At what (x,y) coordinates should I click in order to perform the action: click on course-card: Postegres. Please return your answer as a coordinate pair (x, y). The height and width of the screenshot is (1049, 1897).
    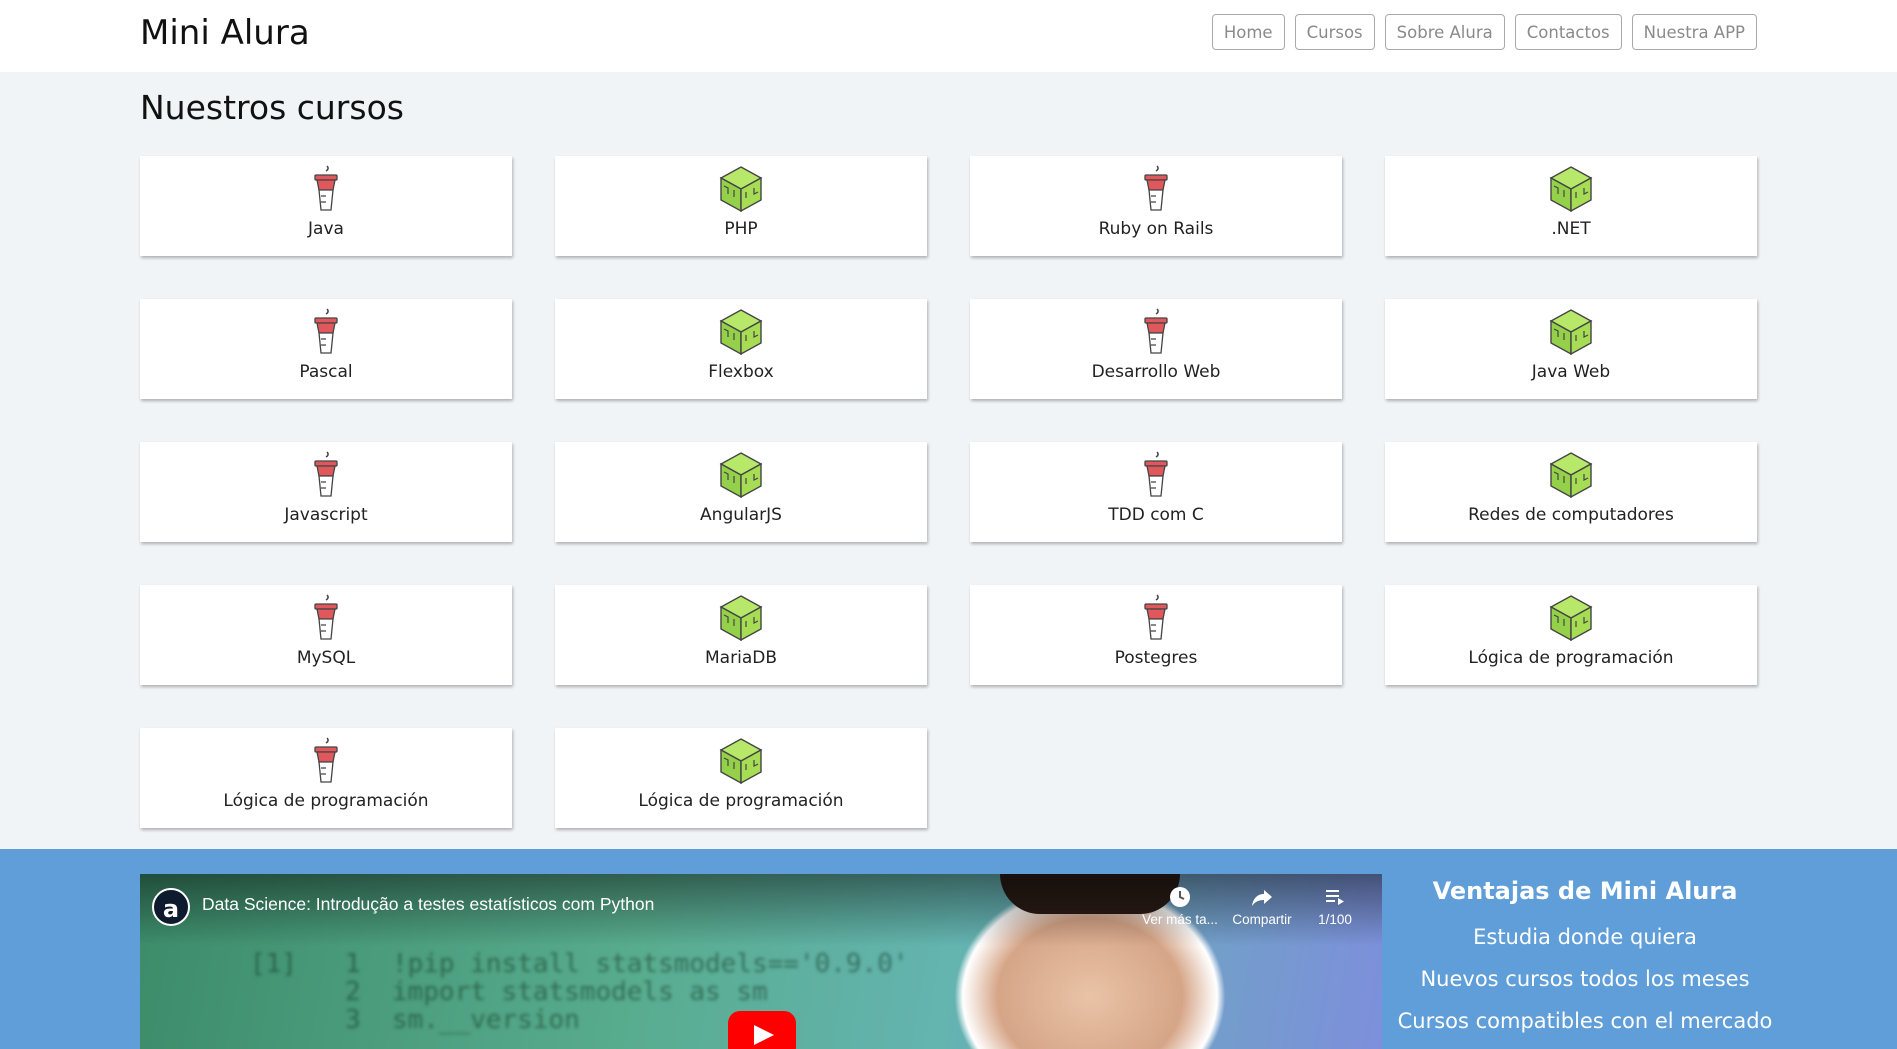
    Looking at the image, I should click on (1156, 635).